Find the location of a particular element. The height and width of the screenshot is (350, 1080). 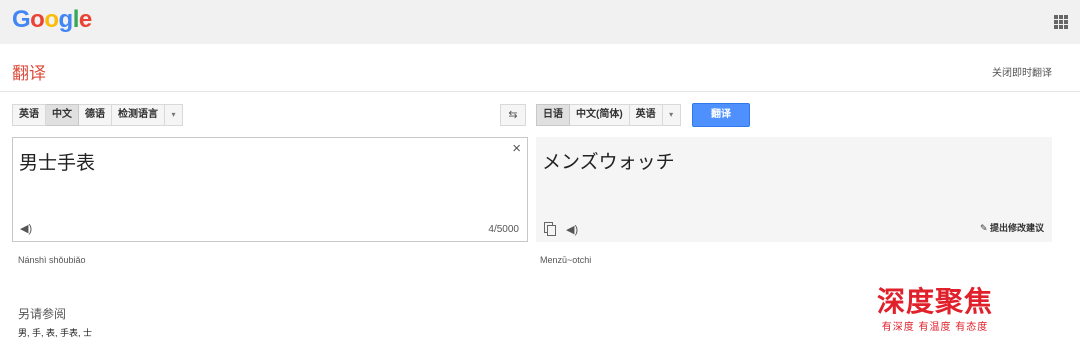

swap-languages-icon: ⇆ is located at coordinates (513, 115).